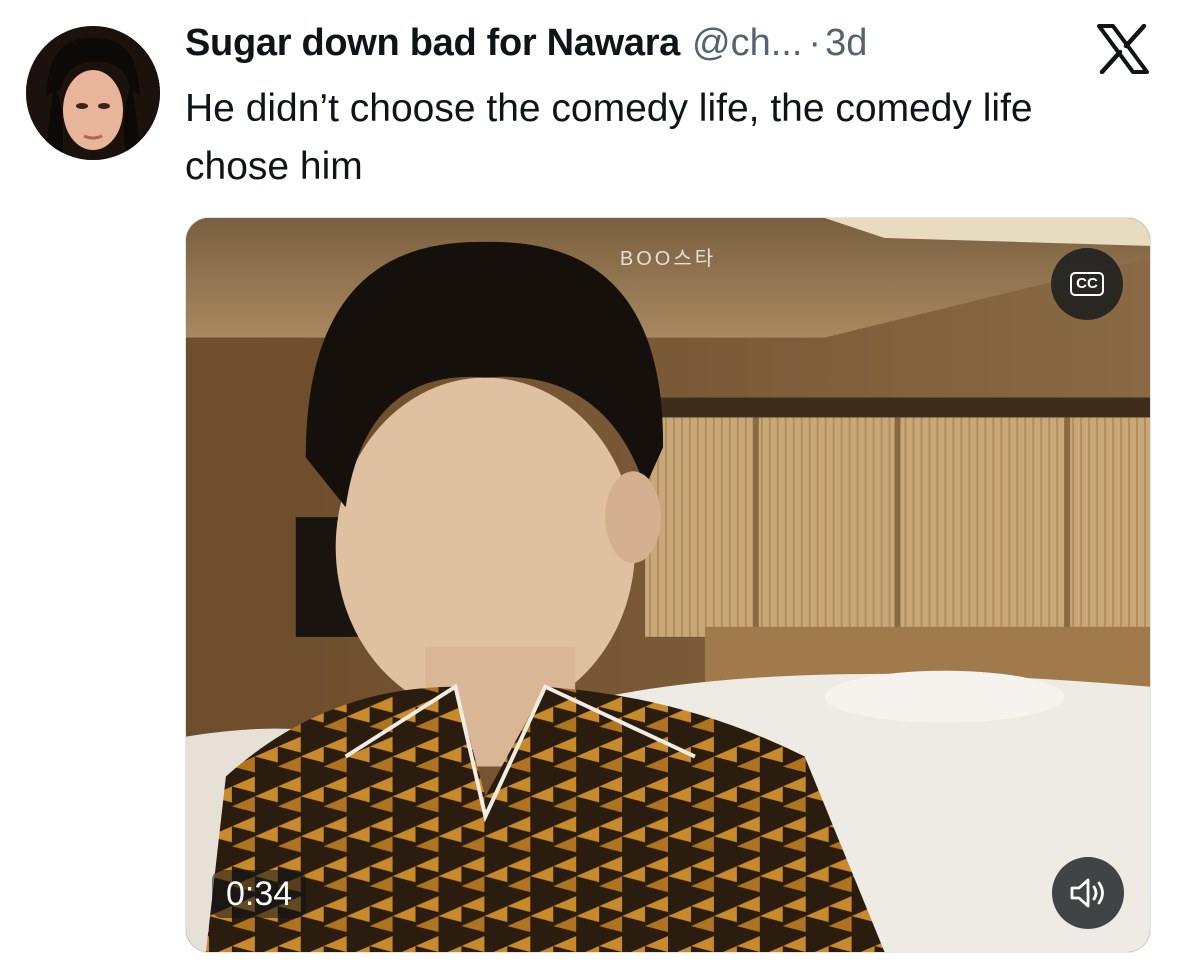  I want to click on x-logo-icon, so click(1123, 49).